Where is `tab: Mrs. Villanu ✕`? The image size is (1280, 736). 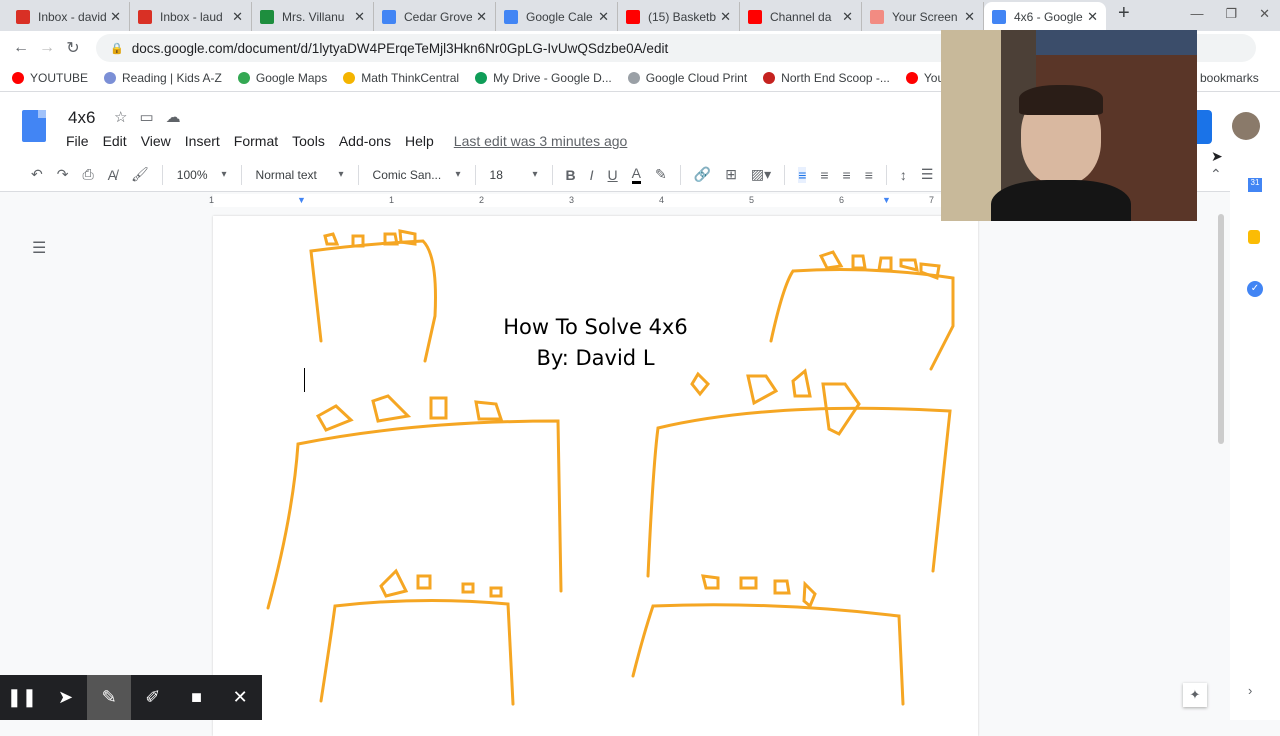
tab: Mrs. Villanu ✕ is located at coordinates (313, 16).